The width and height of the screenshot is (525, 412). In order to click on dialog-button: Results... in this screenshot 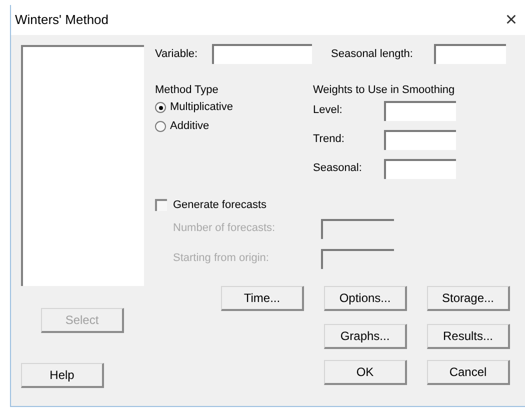, I will do `click(468, 336)`.